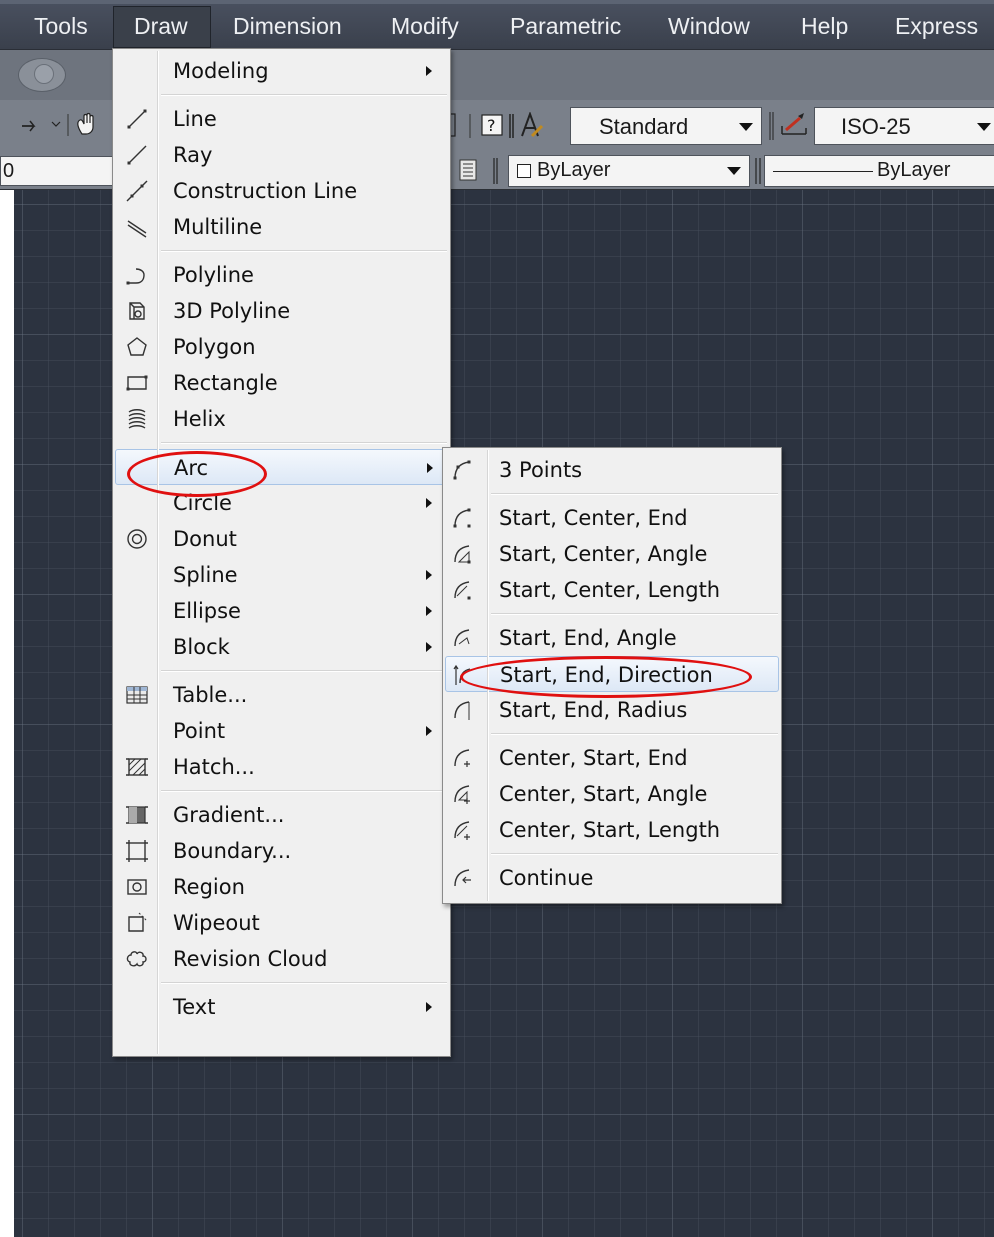 The width and height of the screenshot is (994, 1237). I want to click on help-text-style-icons: ?, so click(508, 126).